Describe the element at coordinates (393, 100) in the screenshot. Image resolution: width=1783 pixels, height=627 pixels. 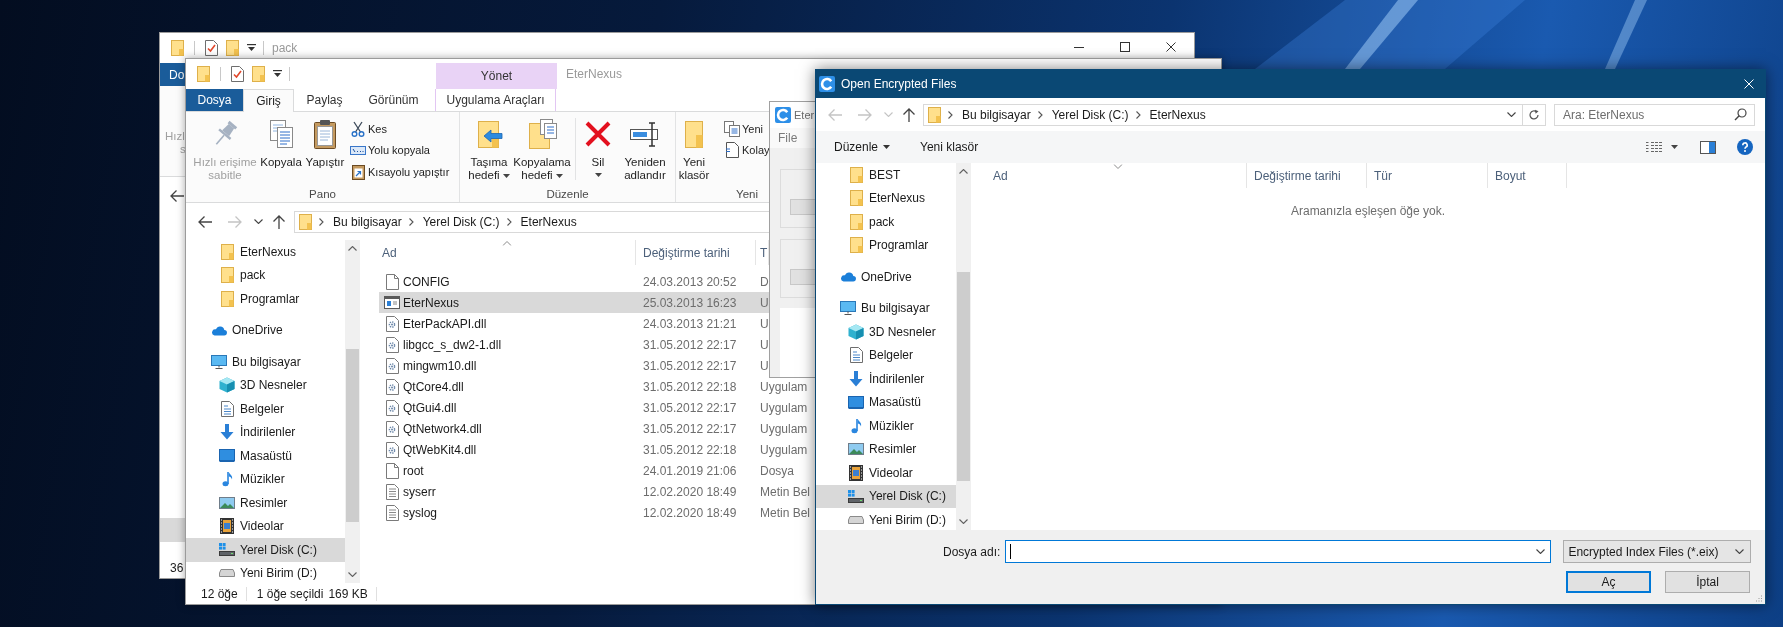
I see `ribbon-tab: Görünüm` at that location.